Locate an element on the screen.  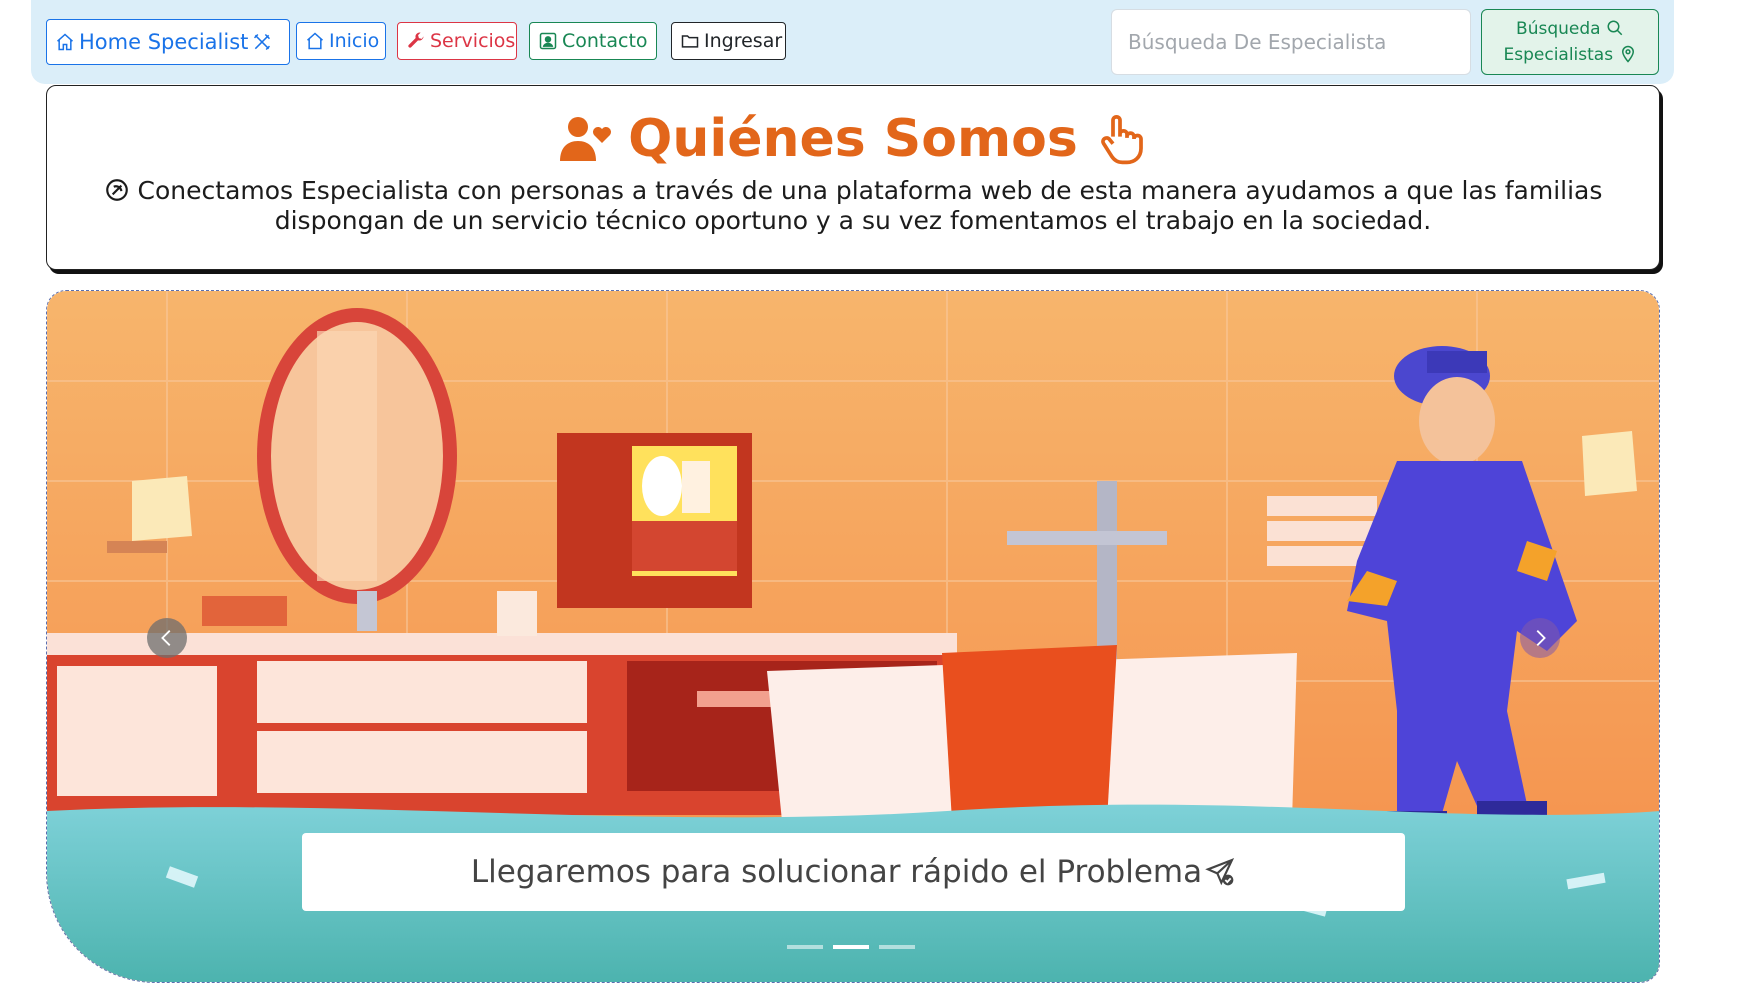
tools-icon is located at coordinates (262, 42).